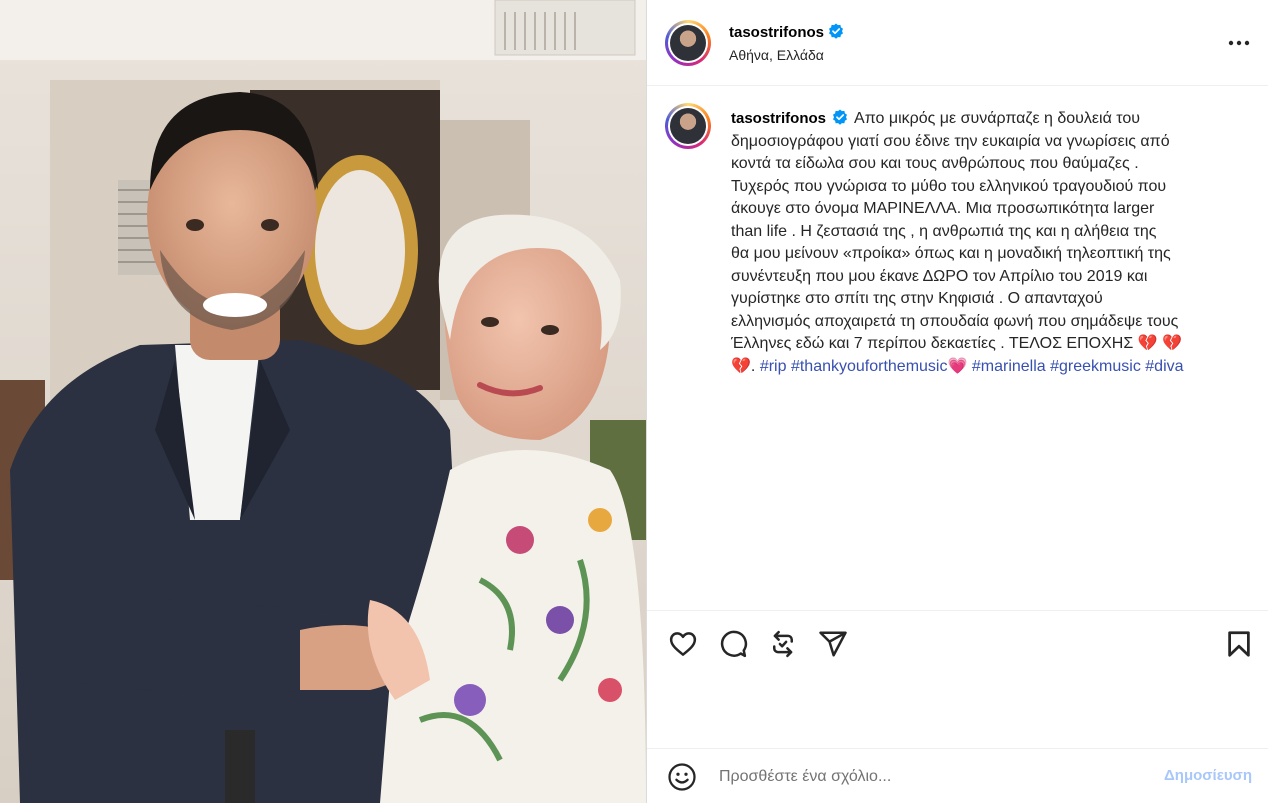  Describe the element at coordinates (733, 644) in the screenshot. I see `comment-icon` at that location.